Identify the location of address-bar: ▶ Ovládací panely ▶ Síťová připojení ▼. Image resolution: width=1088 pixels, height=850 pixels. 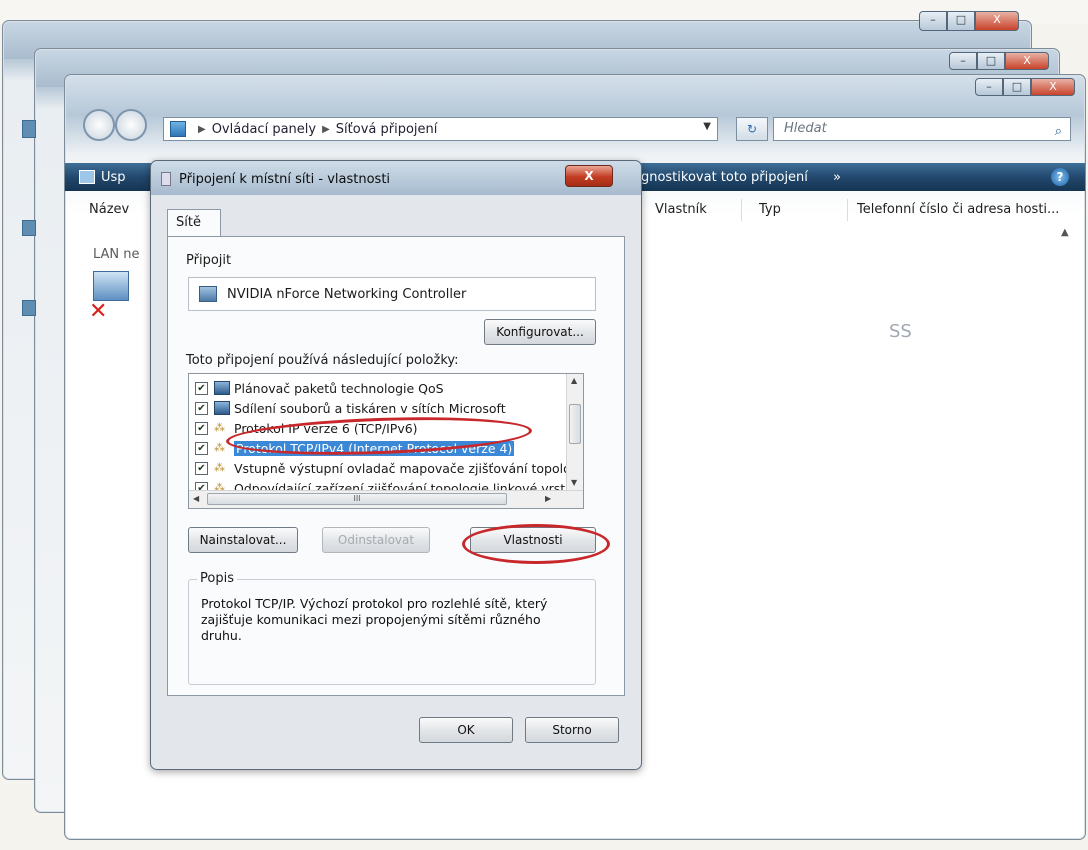
(440, 129).